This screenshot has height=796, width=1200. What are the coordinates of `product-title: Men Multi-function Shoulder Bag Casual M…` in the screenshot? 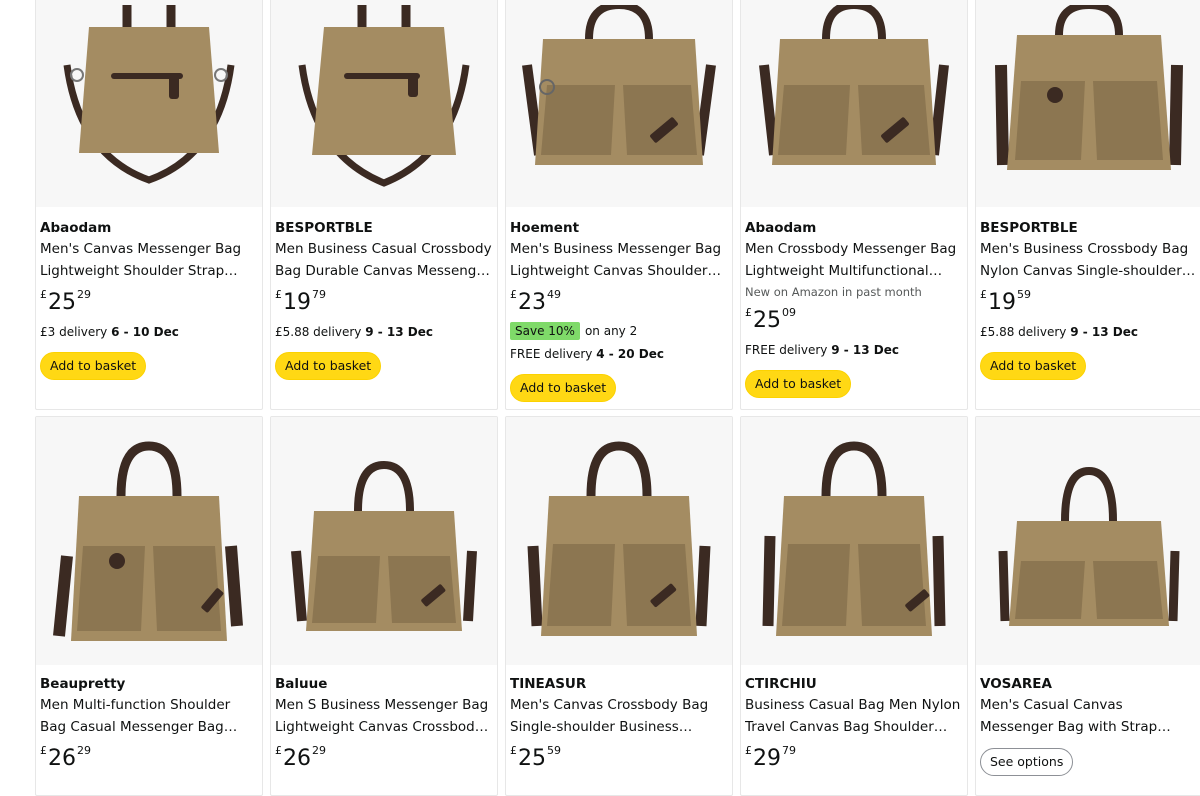 It's located at (149, 716).